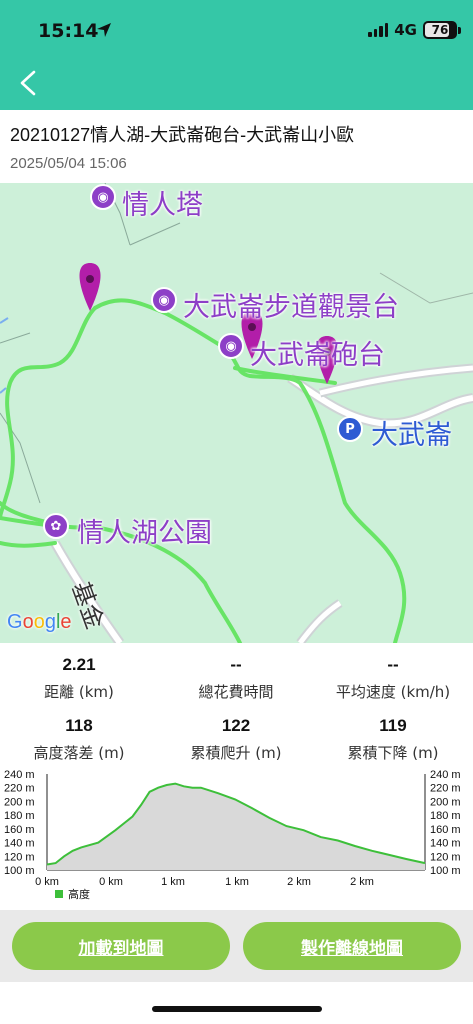  What do you see at coordinates (236, 692) in the screenshot?
I see `stat-label: 總花費時間` at bounding box center [236, 692].